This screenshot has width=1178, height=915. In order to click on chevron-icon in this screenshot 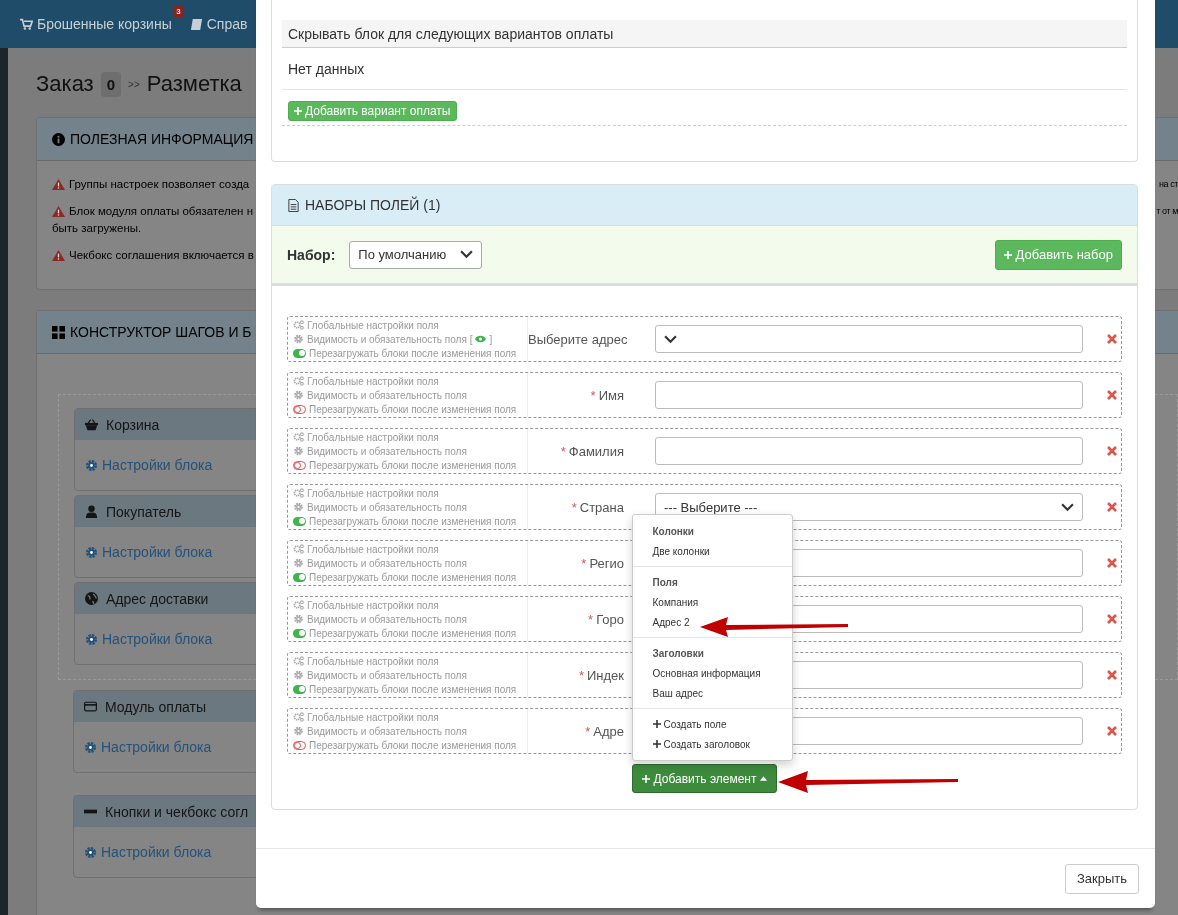, I will do `click(467, 254)`.